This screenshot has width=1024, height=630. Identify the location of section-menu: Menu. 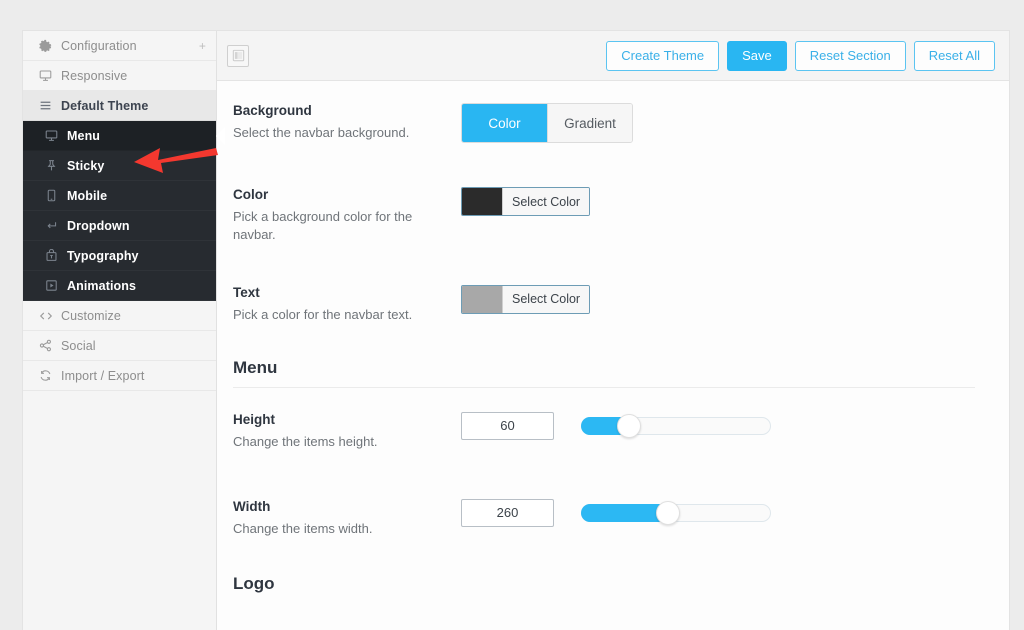
(607, 373).